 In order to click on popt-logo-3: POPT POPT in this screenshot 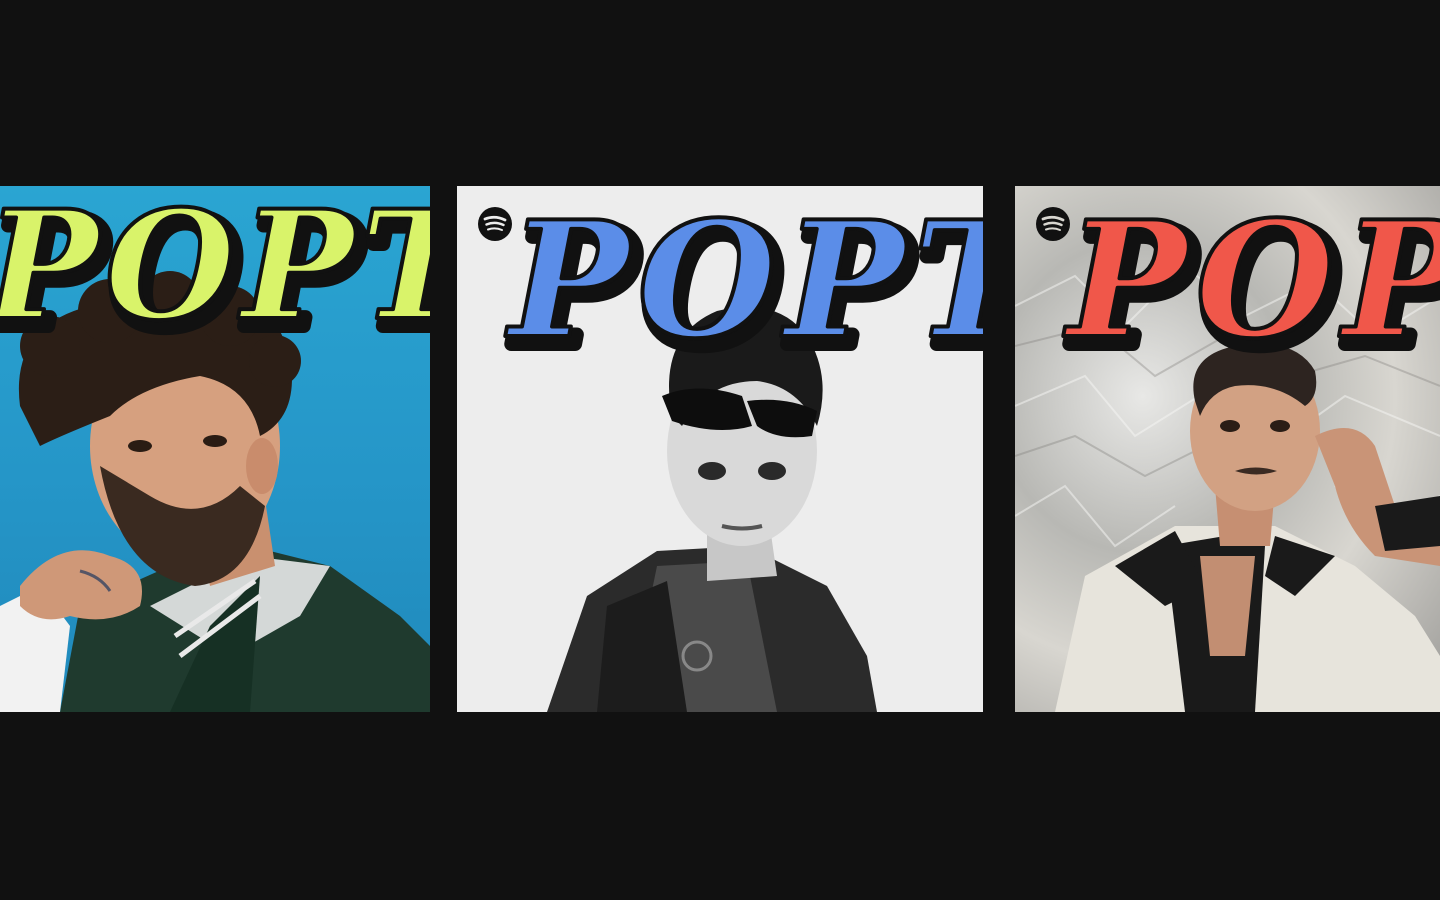, I will do `click(1250, 281)`.